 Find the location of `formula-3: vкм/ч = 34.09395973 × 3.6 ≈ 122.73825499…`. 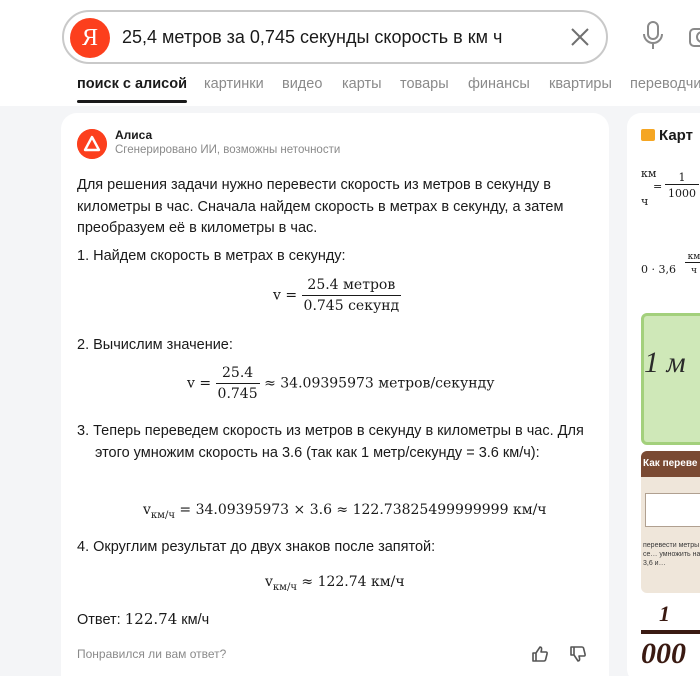

formula-3: vкм/ч = 34.09395973 × 3.6 ≈ 122.73825499… is located at coordinates (345, 511).